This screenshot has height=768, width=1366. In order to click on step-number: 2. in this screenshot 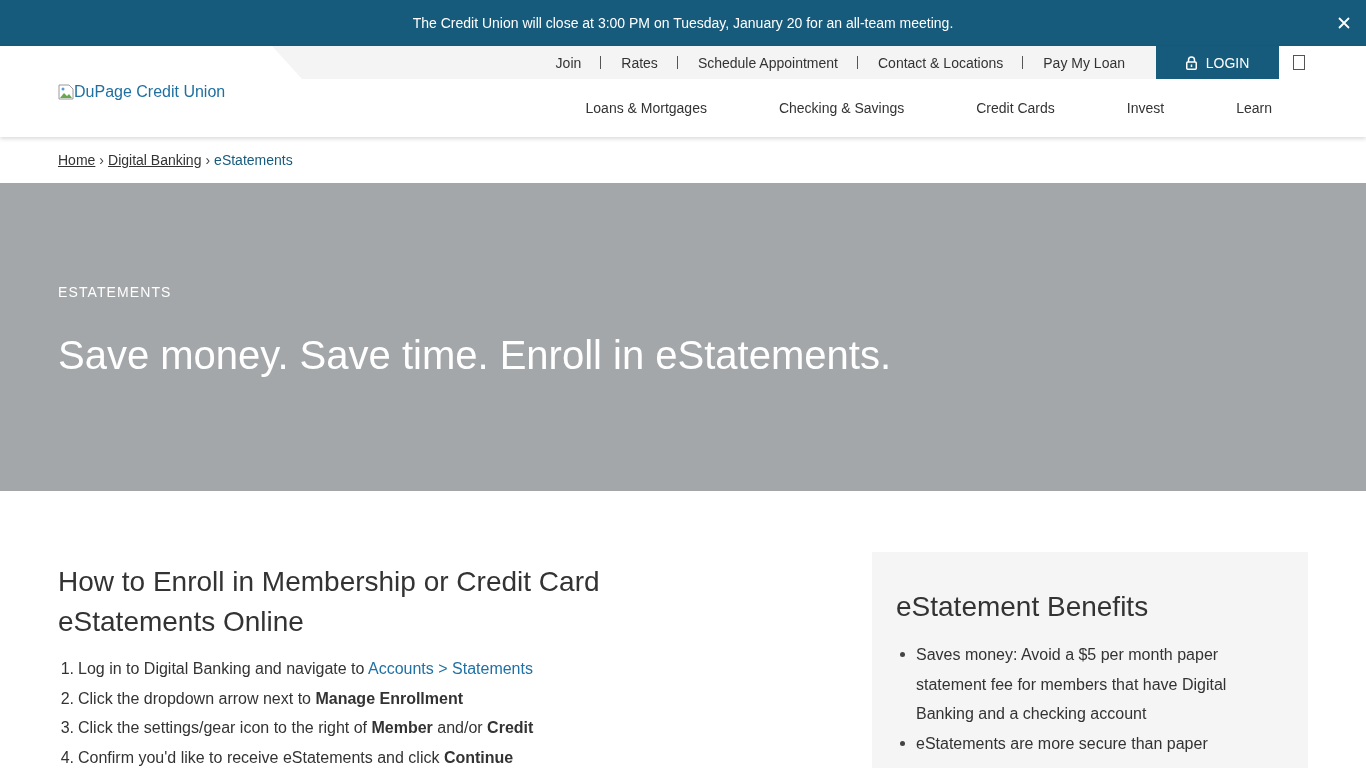, I will do `click(66, 698)`.